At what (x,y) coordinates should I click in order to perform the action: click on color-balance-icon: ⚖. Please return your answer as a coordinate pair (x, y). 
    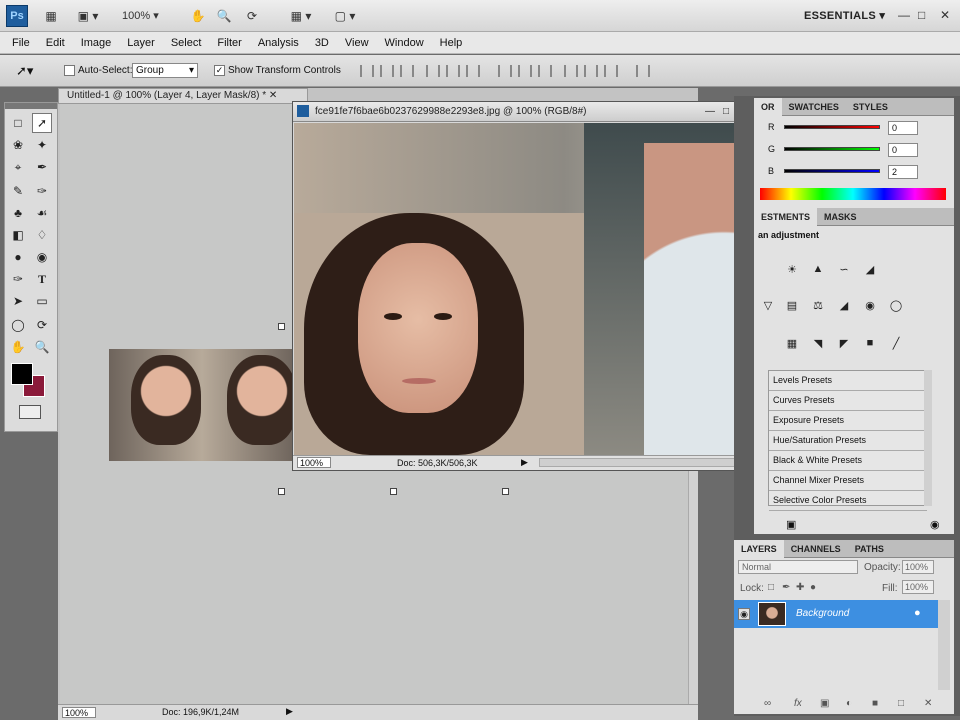
    Looking at the image, I should click on (818, 305).